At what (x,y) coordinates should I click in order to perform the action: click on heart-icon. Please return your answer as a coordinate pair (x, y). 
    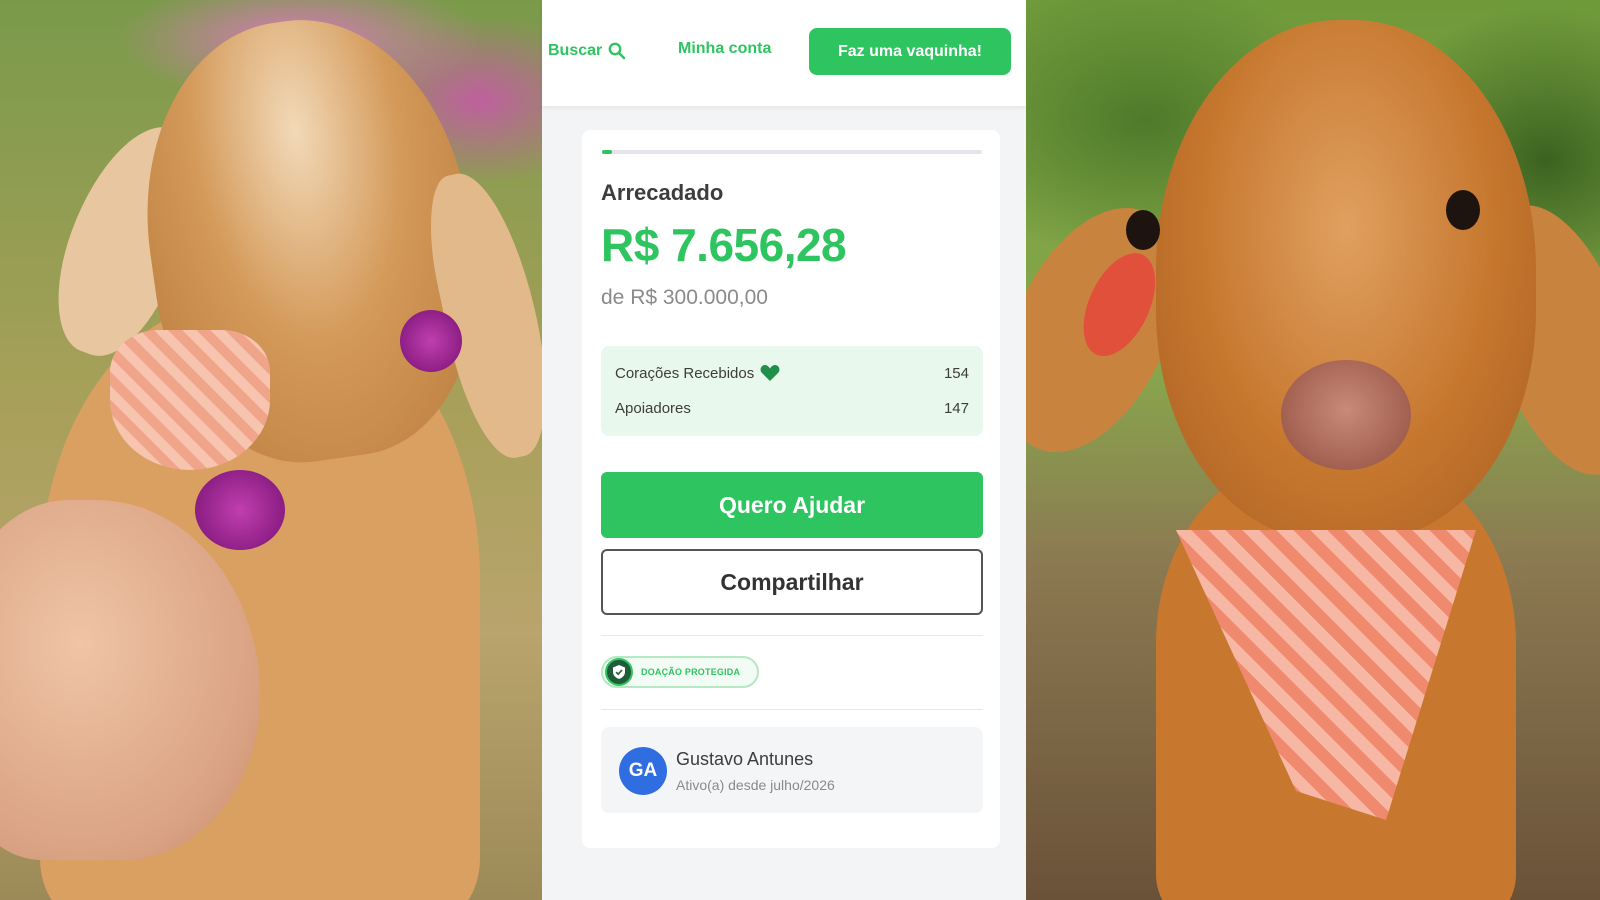
    Looking at the image, I should click on (770, 373).